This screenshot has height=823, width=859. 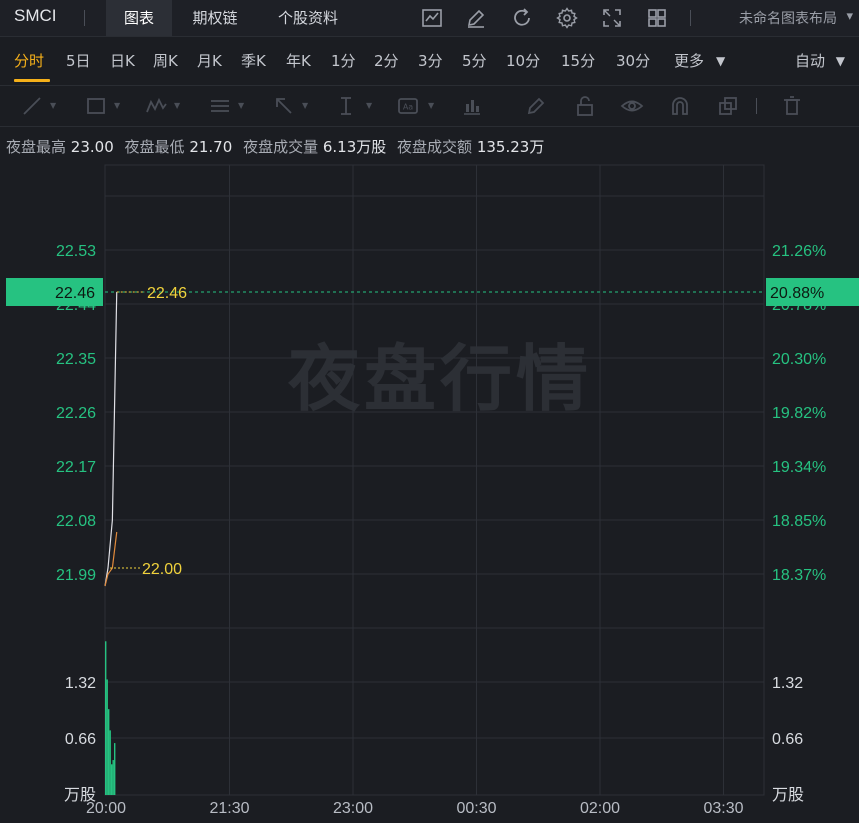 I want to click on high-marker-label: 22.46, so click(x=167, y=293).